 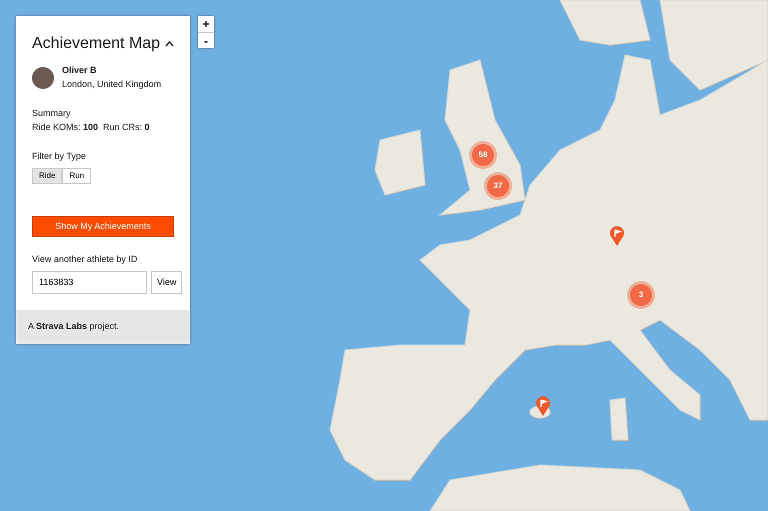 What do you see at coordinates (43, 77) in the screenshot?
I see `avatar` at bounding box center [43, 77].